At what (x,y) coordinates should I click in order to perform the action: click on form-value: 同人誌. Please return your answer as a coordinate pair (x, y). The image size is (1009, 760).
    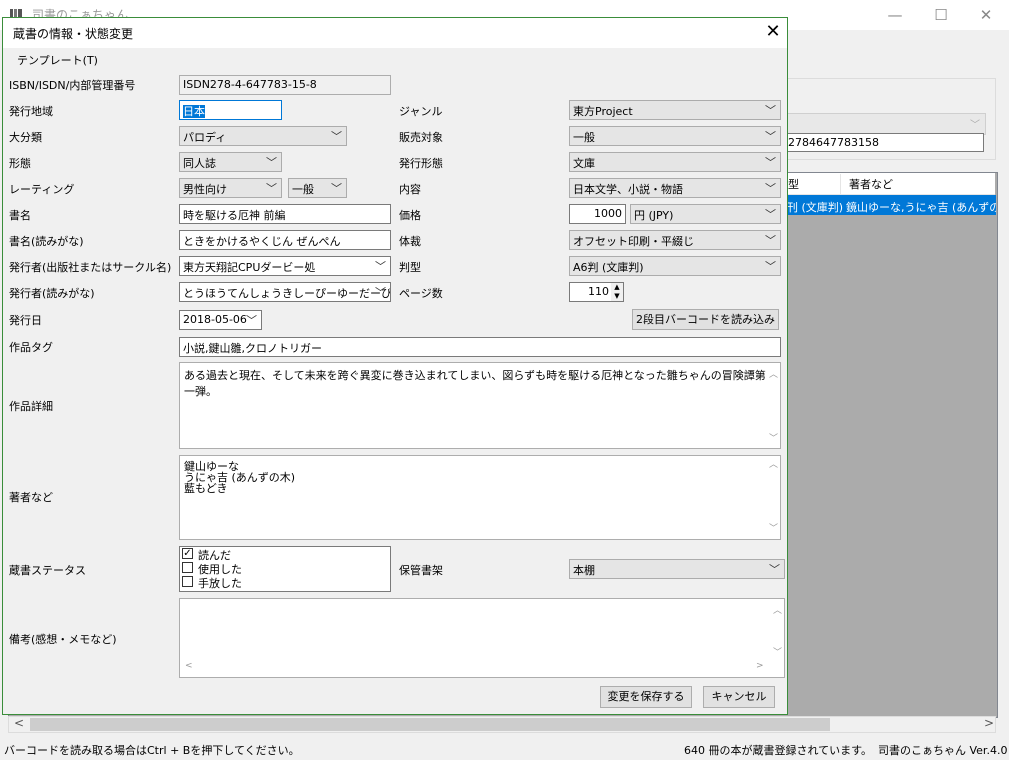
    Looking at the image, I should click on (199, 163).